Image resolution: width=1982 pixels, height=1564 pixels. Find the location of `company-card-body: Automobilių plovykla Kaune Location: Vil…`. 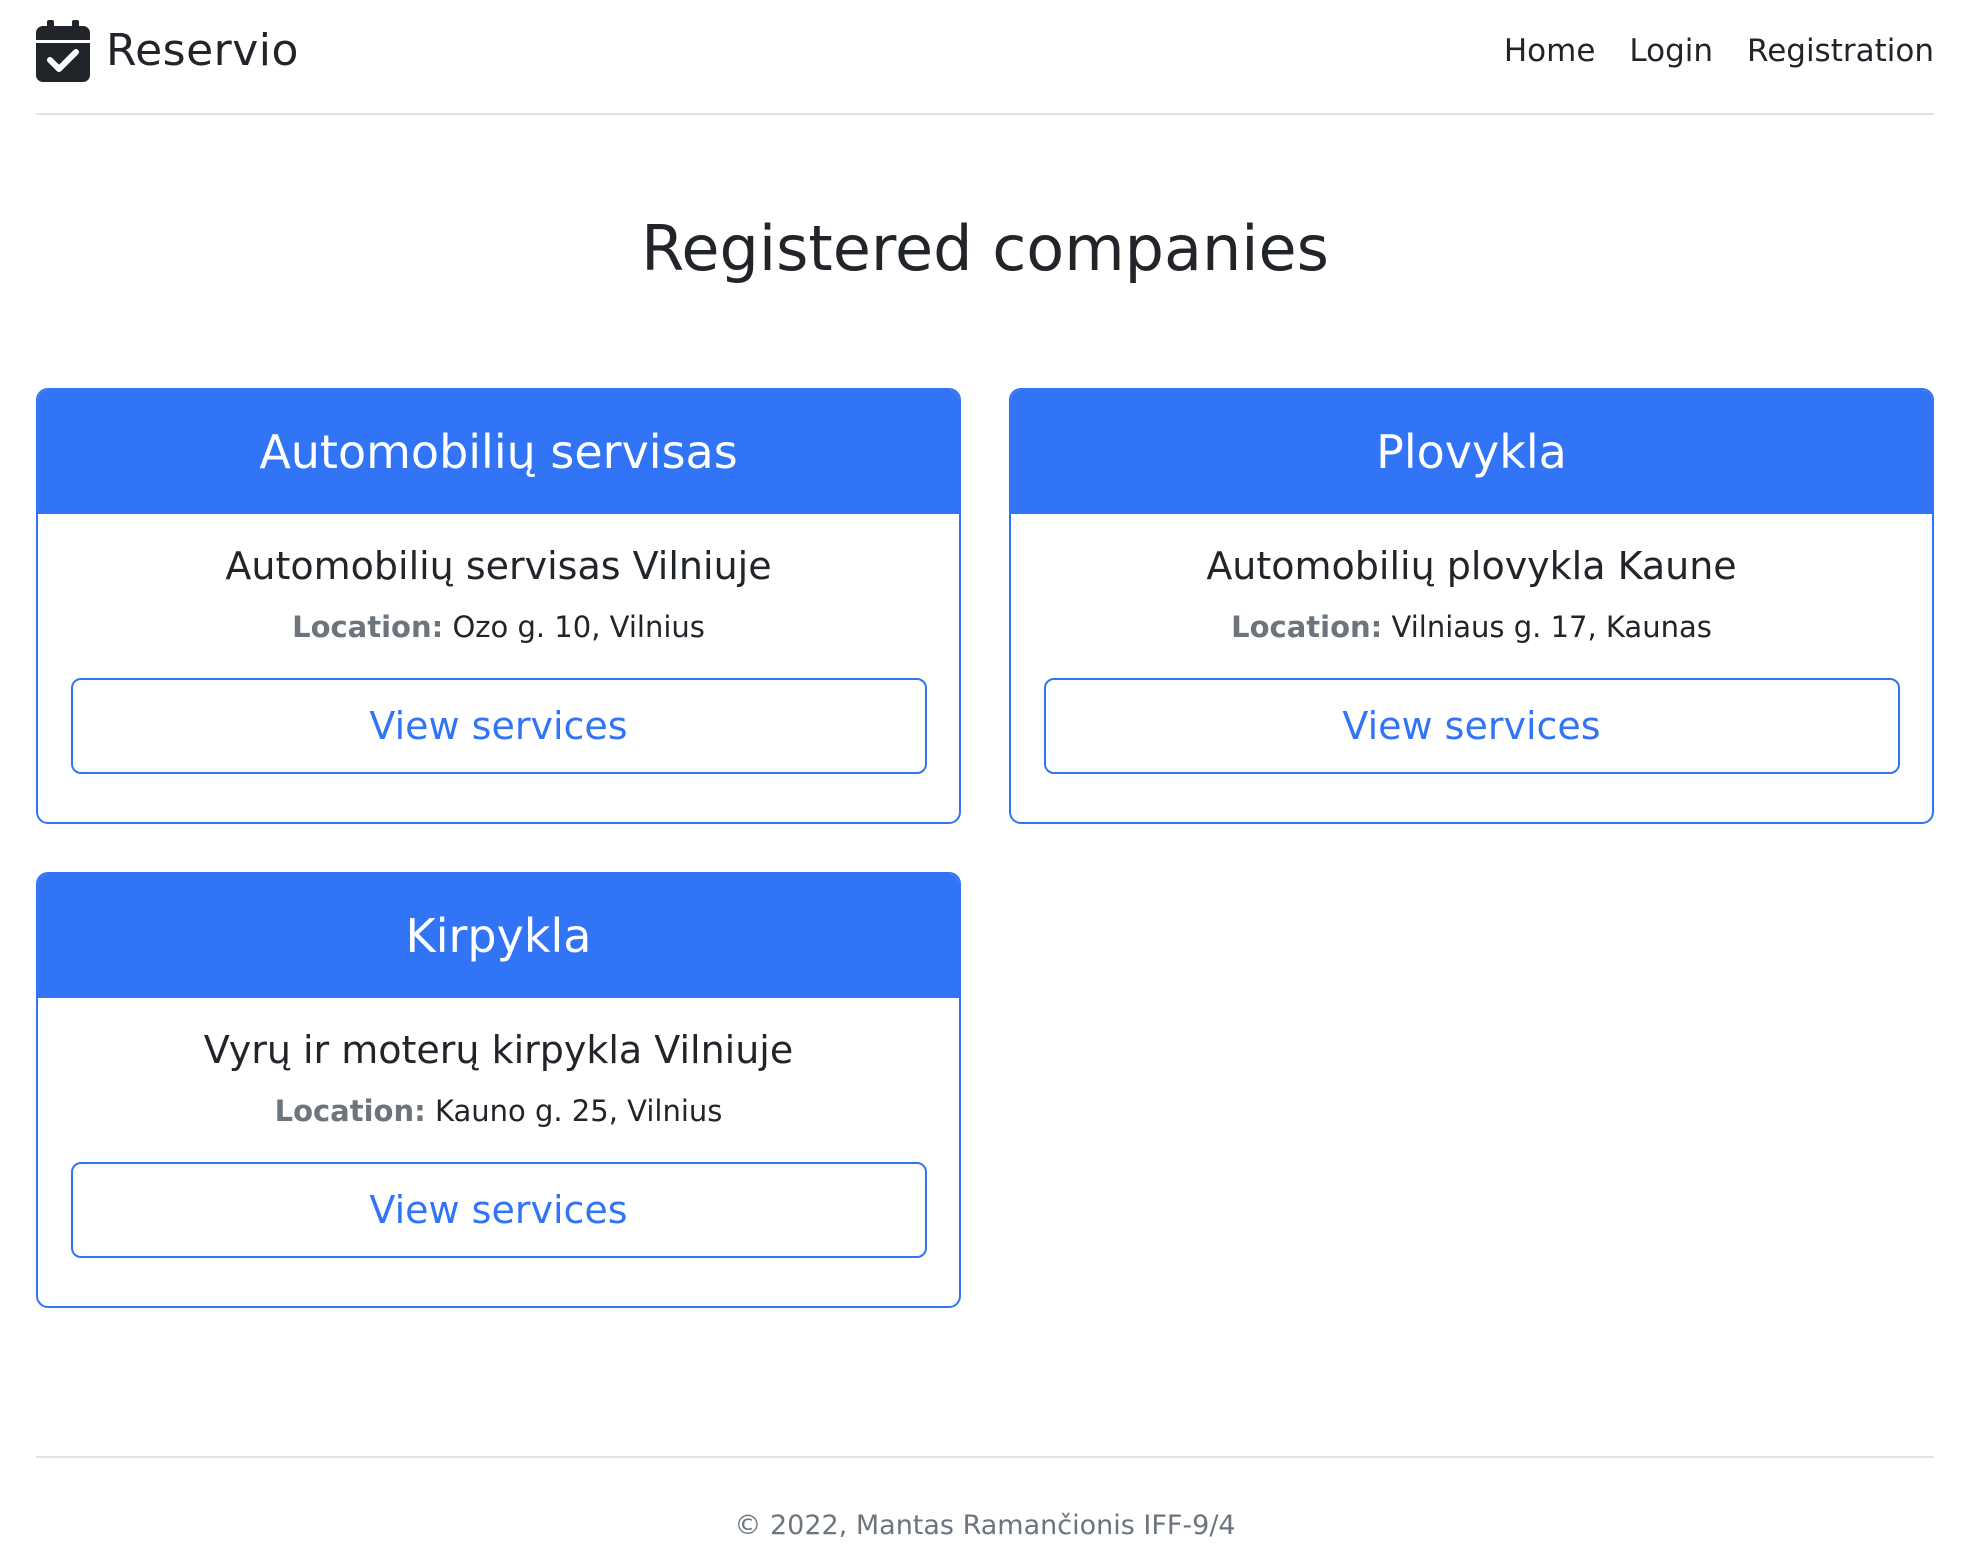

company-card-body: Automobilių plovykla Kaune Location: Vil… is located at coordinates (1471, 668).